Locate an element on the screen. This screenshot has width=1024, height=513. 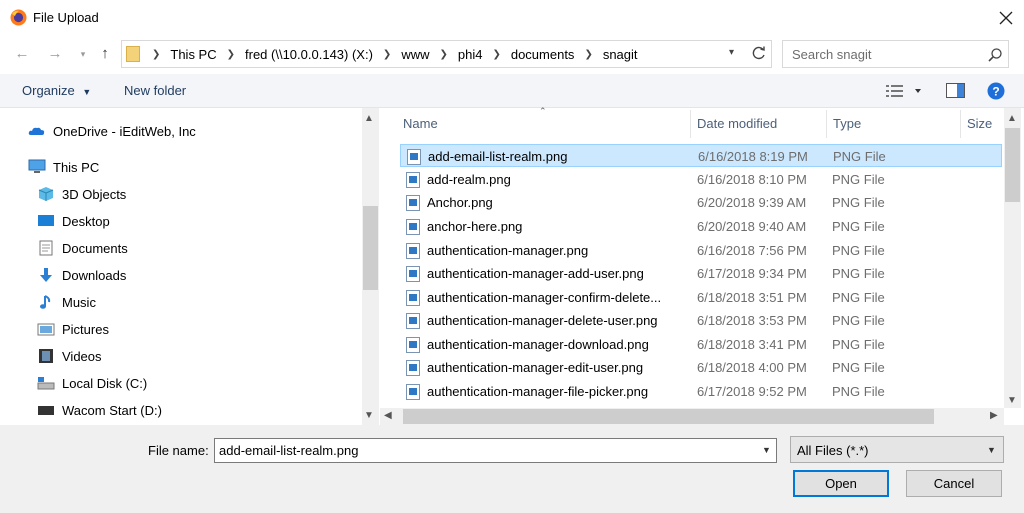
search-input: Search snagit is located at coordinates (895, 54).